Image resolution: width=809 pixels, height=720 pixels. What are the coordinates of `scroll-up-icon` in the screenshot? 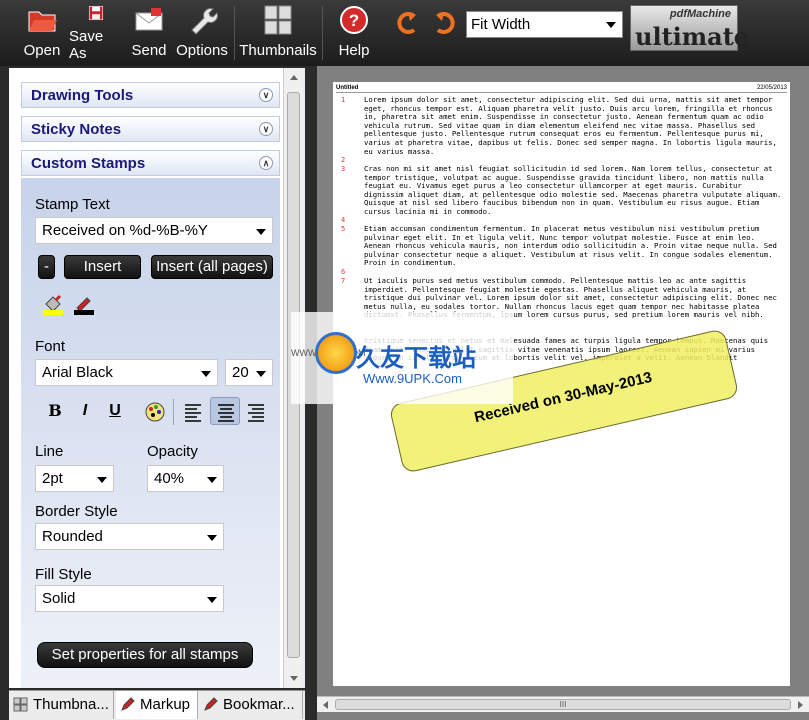 It's located at (294, 77).